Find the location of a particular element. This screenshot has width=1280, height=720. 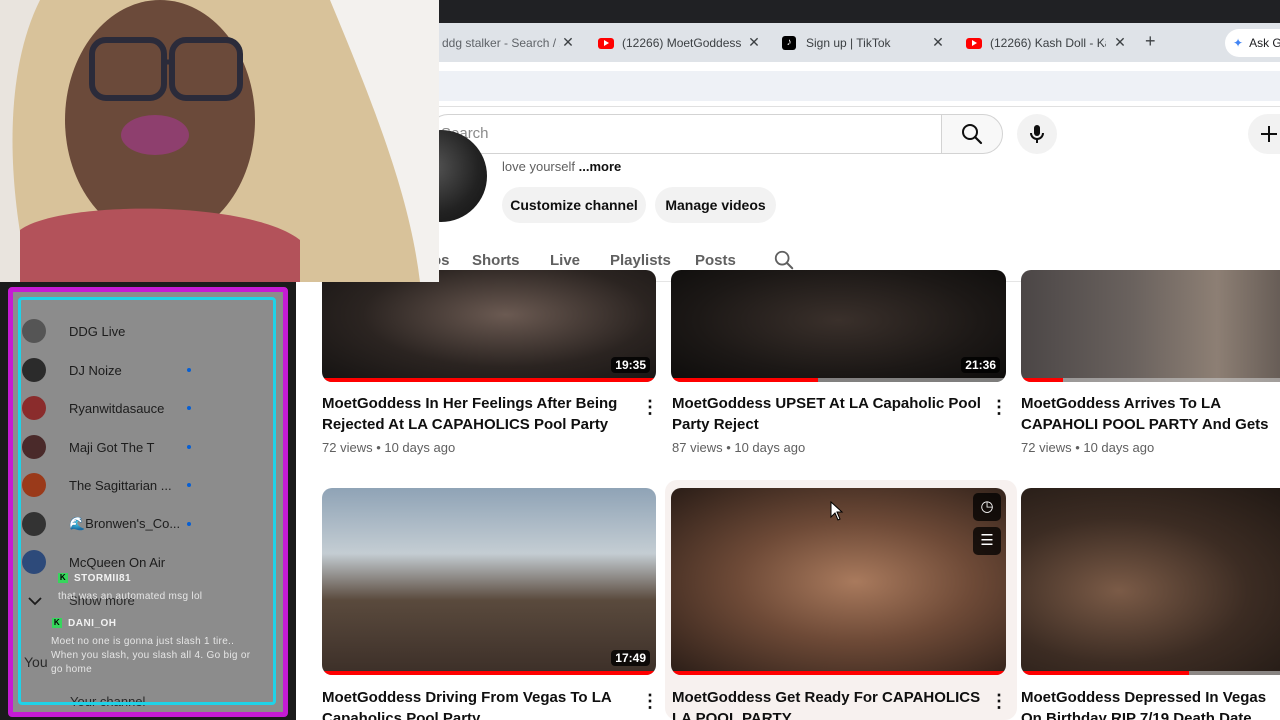

chat-username-text: STORMII81 is located at coordinates (103, 578).